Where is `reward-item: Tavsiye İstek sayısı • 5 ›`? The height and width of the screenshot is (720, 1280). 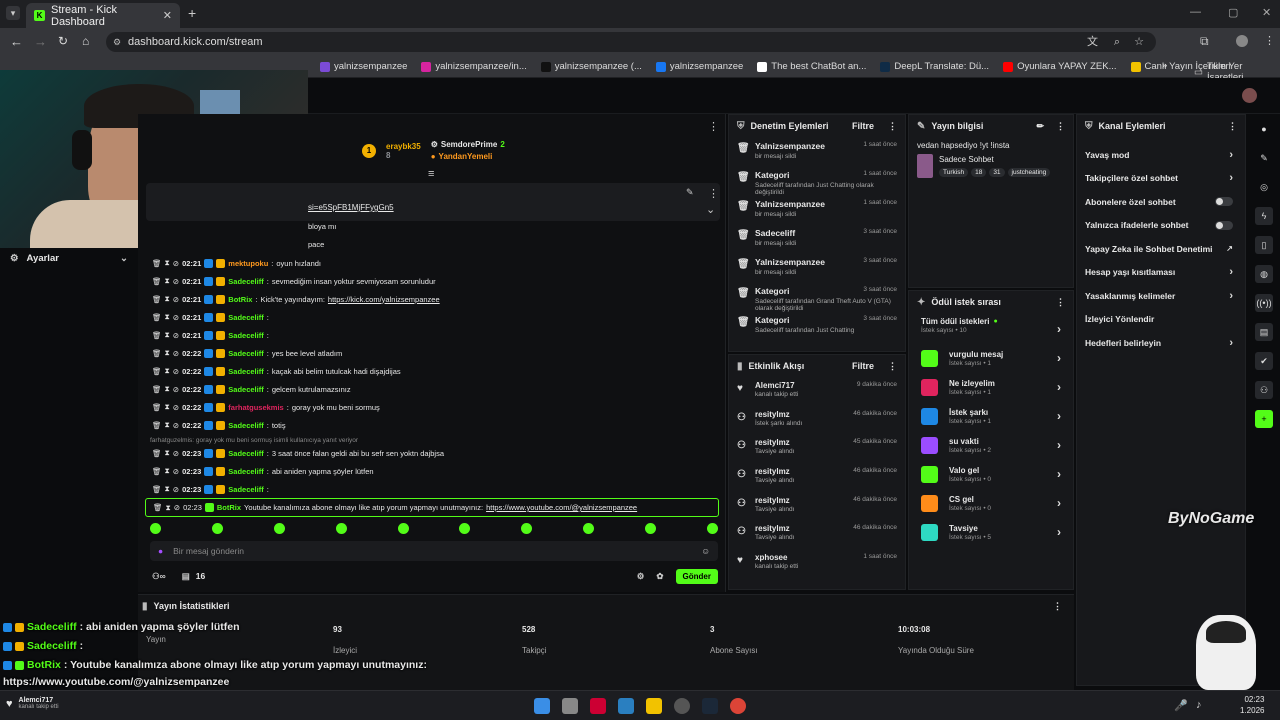
reward-item: Tavsiye İstek sayısı • 5 › is located at coordinates (991, 534).